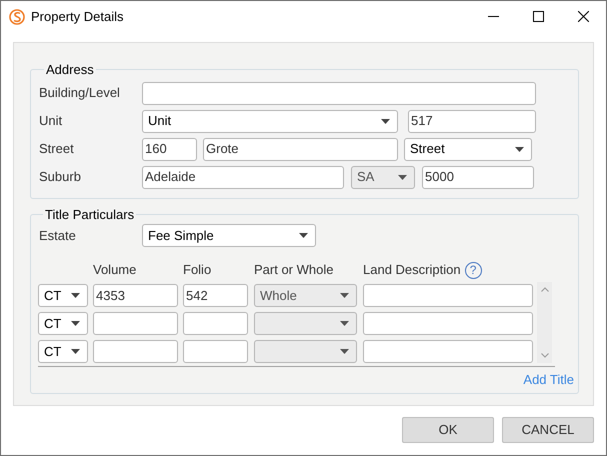 Image resolution: width=607 pixels, height=456 pixels. Describe the element at coordinates (472, 121) in the screenshot. I see `text-field: 517` at that location.